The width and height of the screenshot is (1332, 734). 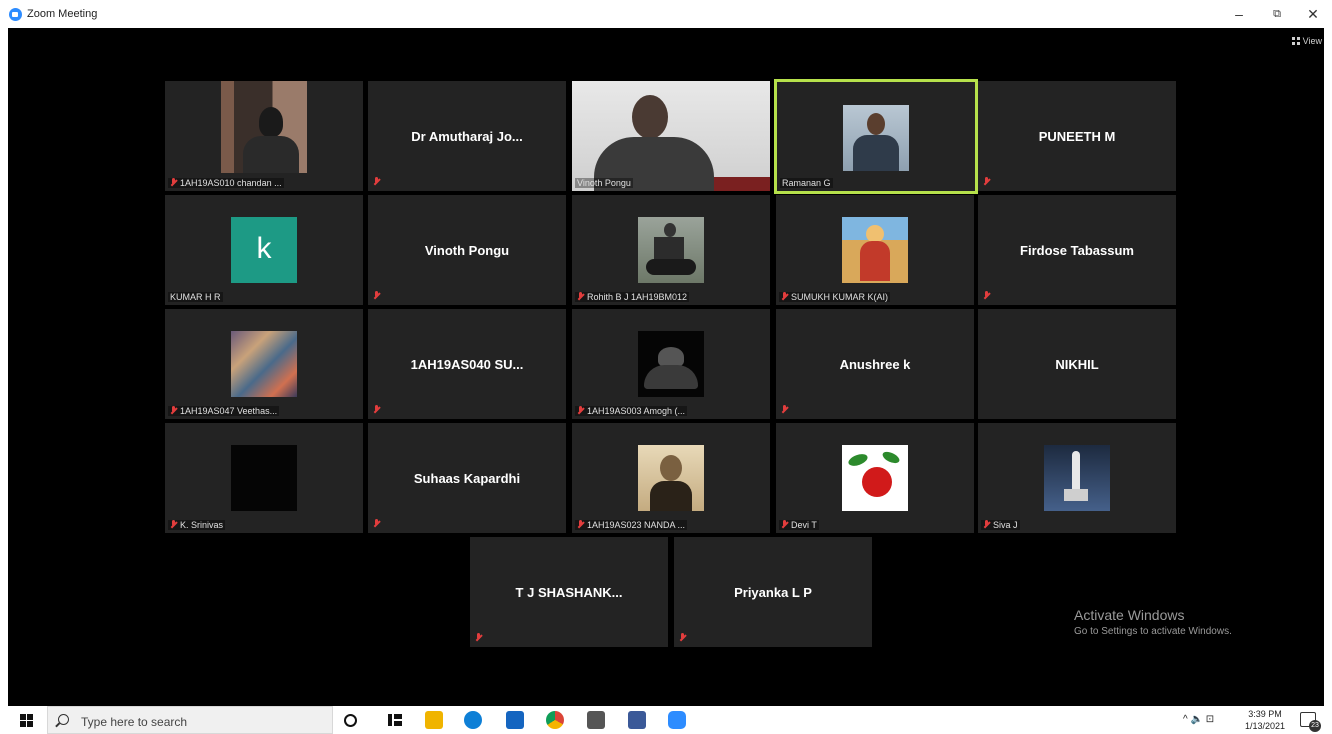 I want to click on participant-label: Rohith B J 1AH19BM012, so click(x=632, y=297).